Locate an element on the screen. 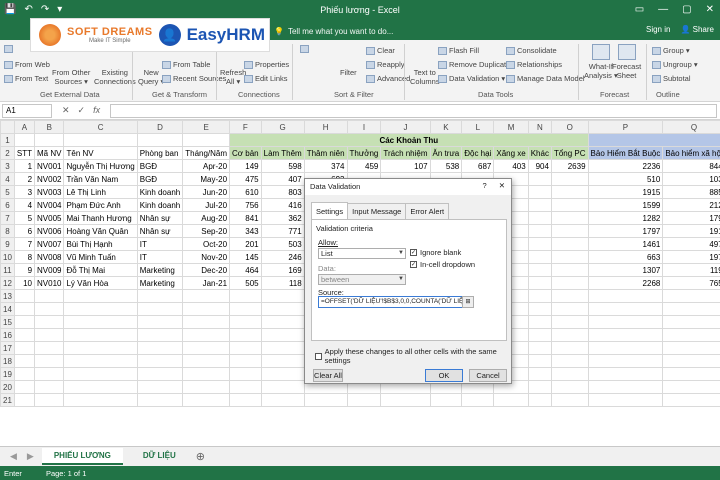 The height and width of the screenshot is (480, 720). cell: Marketing is located at coordinates (160, 270).